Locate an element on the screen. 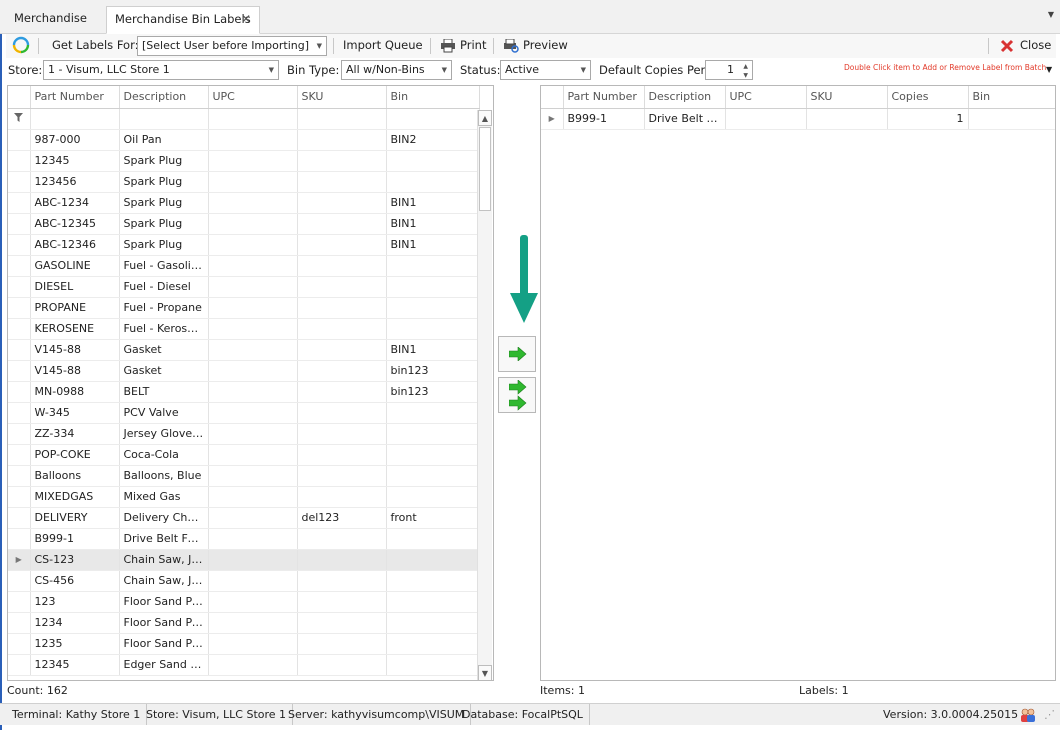 The image size is (1060, 730). table-cell: PROPANE is located at coordinates (75, 308).